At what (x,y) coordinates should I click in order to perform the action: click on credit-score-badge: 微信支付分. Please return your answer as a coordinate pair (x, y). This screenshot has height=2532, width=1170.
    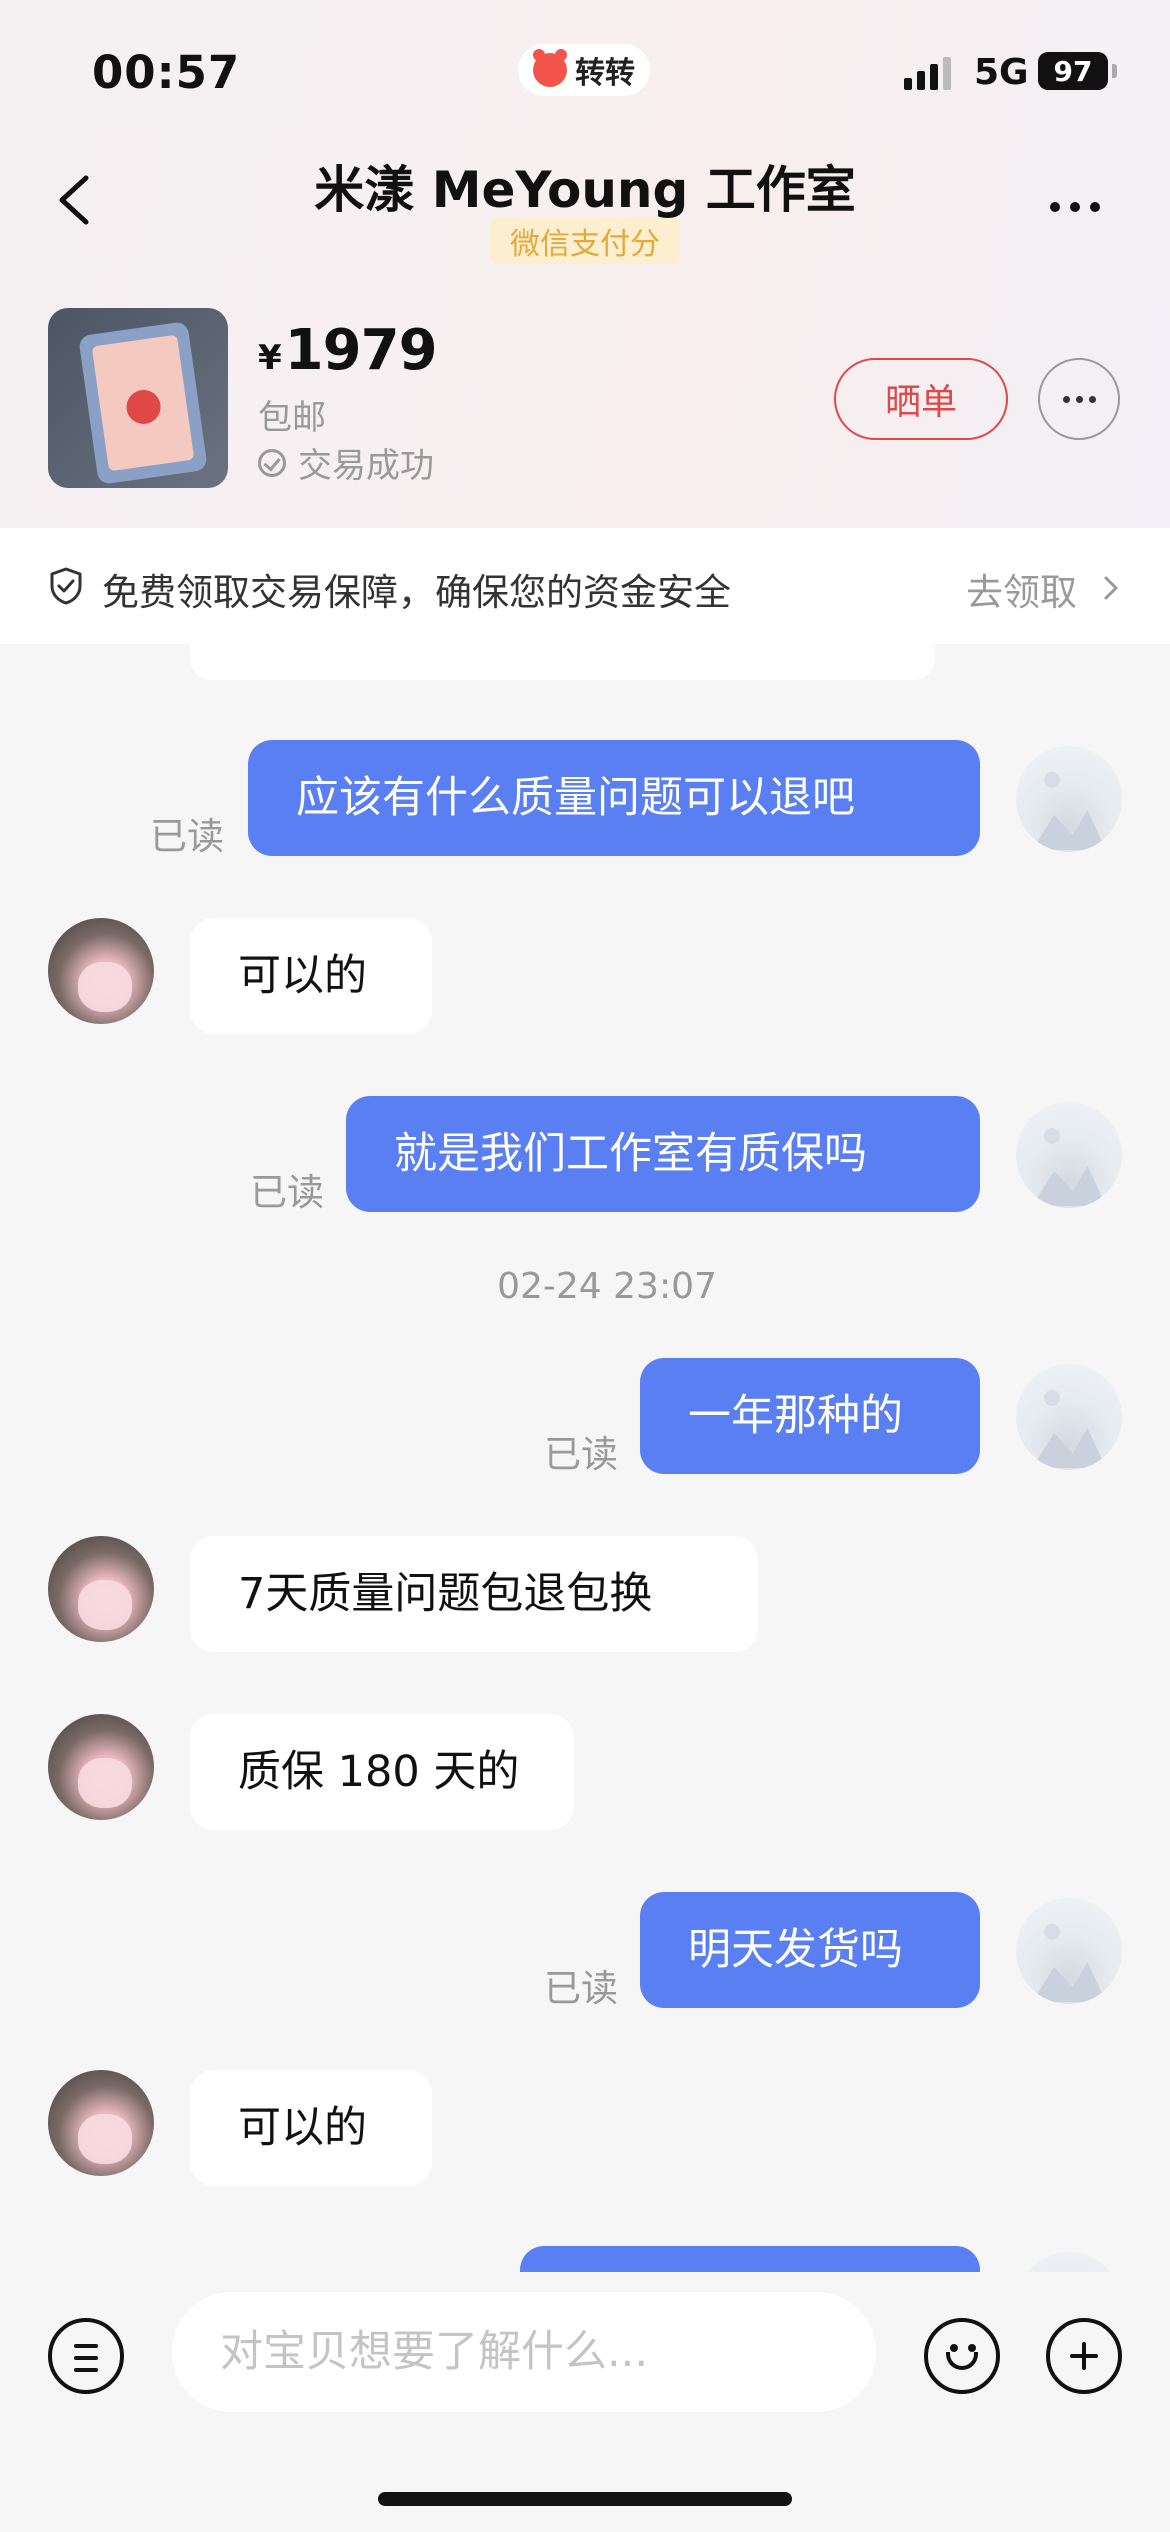
    Looking at the image, I should click on (585, 241).